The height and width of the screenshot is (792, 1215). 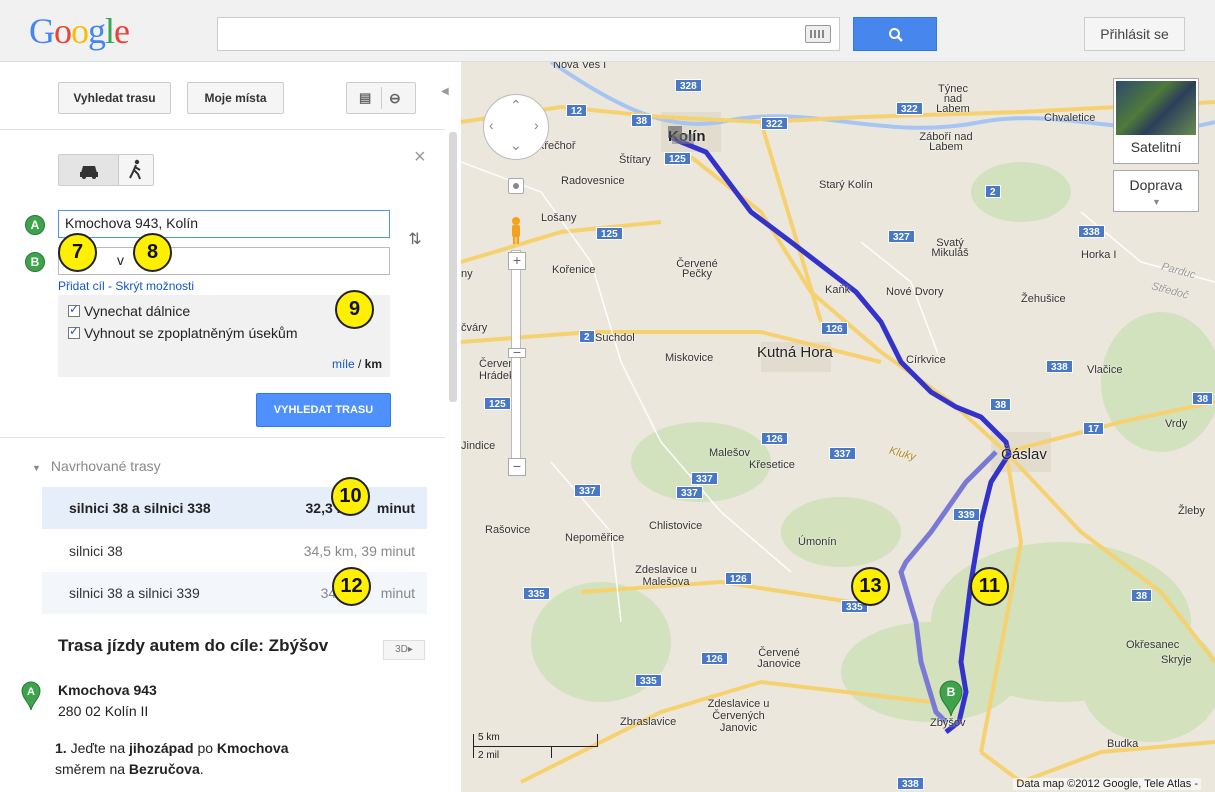 What do you see at coordinates (381, 98) in the screenshot?
I see `print-link-group: ▤ ⊖` at bounding box center [381, 98].